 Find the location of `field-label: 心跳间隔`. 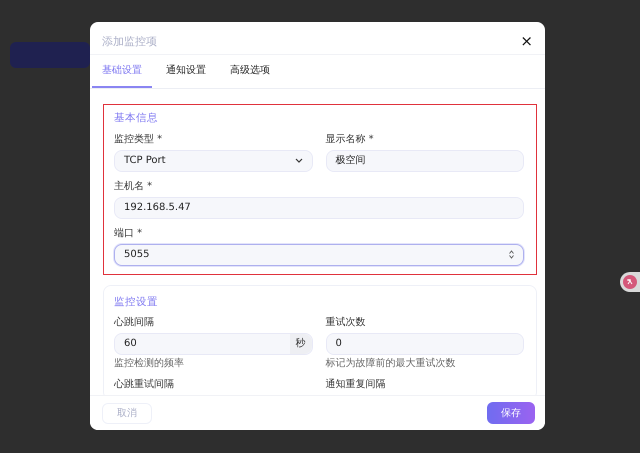

field-label: 心跳间隔 is located at coordinates (134, 323).